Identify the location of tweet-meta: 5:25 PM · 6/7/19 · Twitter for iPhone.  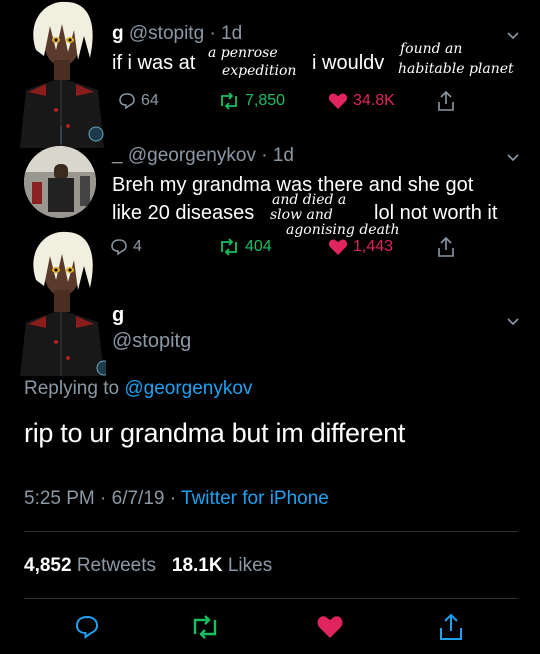
(176, 499).